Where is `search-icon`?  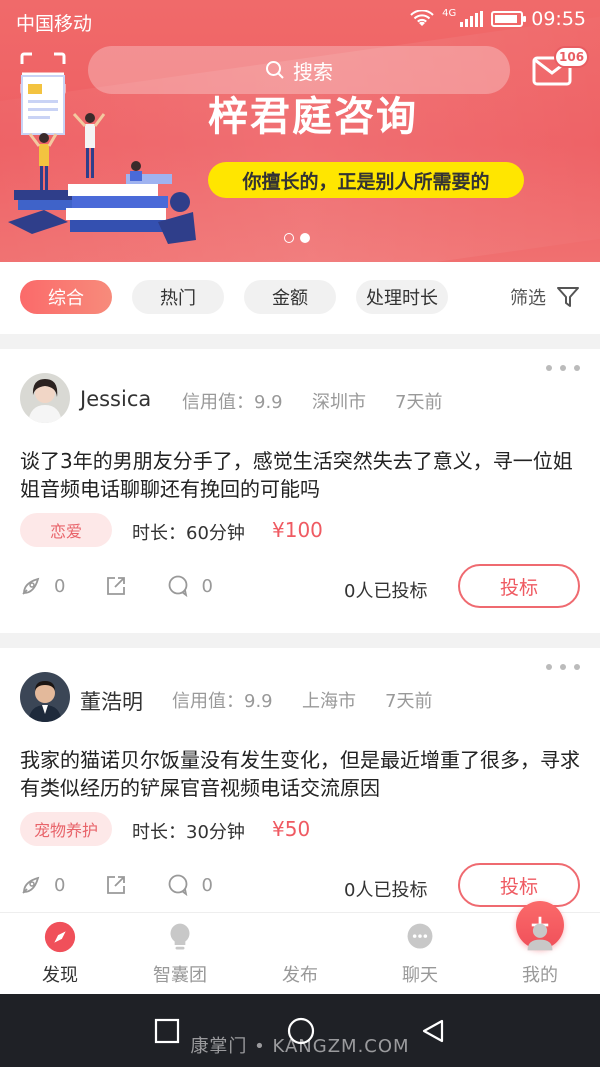
search-icon is located at coordinates (275, 70).